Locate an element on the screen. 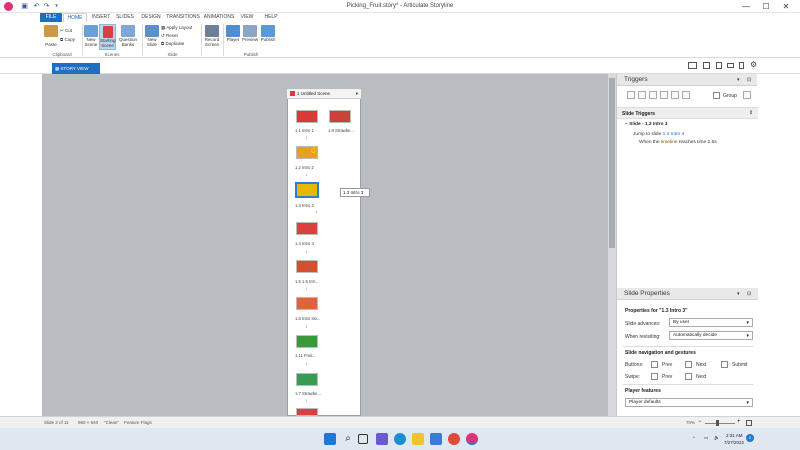 The height and width of the screenshot is (450, 800). tablet-landscape-icon is located at coordinates (706, 65).